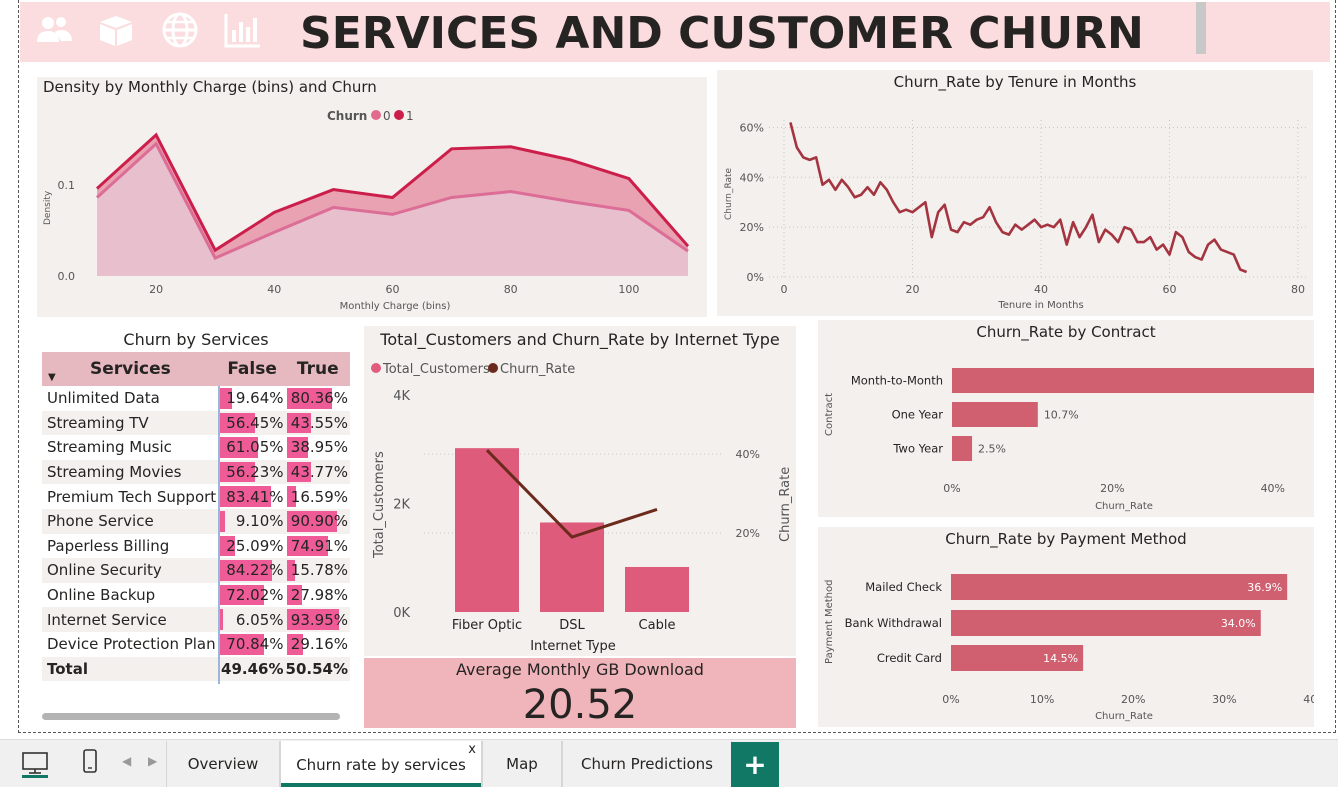 The height and width of the screenshot is (787, 1338). What do you see at coordinates (395, 306) in the screenshot?
I see `density-xlabel: Monthly Charge (bins)` at bounding box center [395, 306].